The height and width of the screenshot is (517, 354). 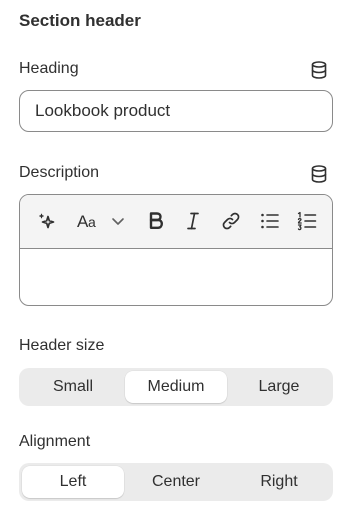 What do you see at coordinates (231, 221) in the screenshot?
I see `link-icon` at bounding box center [231, 221].